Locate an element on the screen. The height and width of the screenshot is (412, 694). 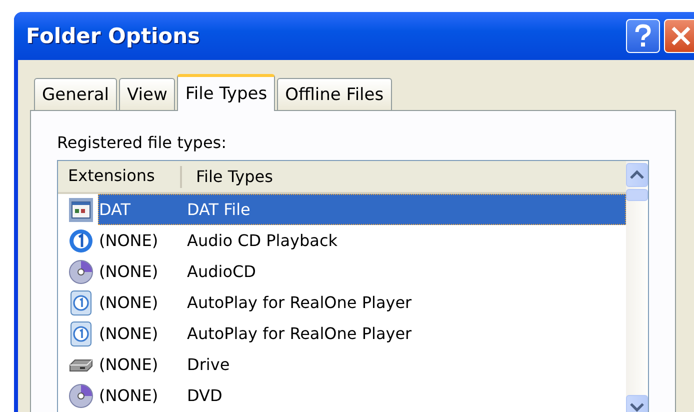
file-type-cell: AudioCD is located at coordinates (221, 271).